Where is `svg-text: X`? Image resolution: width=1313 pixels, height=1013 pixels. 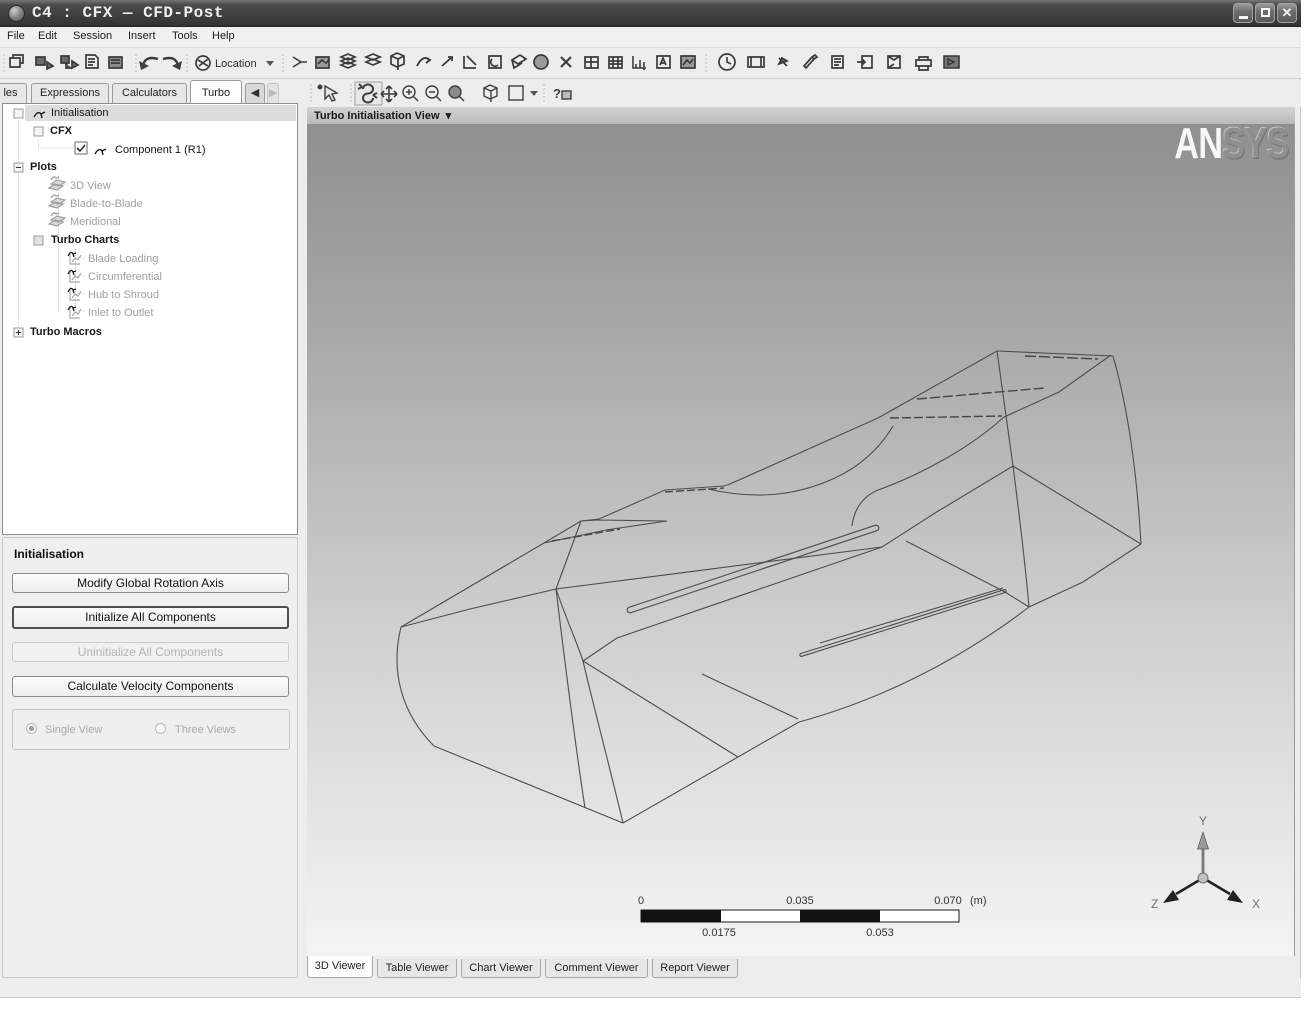
svg-text: X is located at coordinates (1256, 904).